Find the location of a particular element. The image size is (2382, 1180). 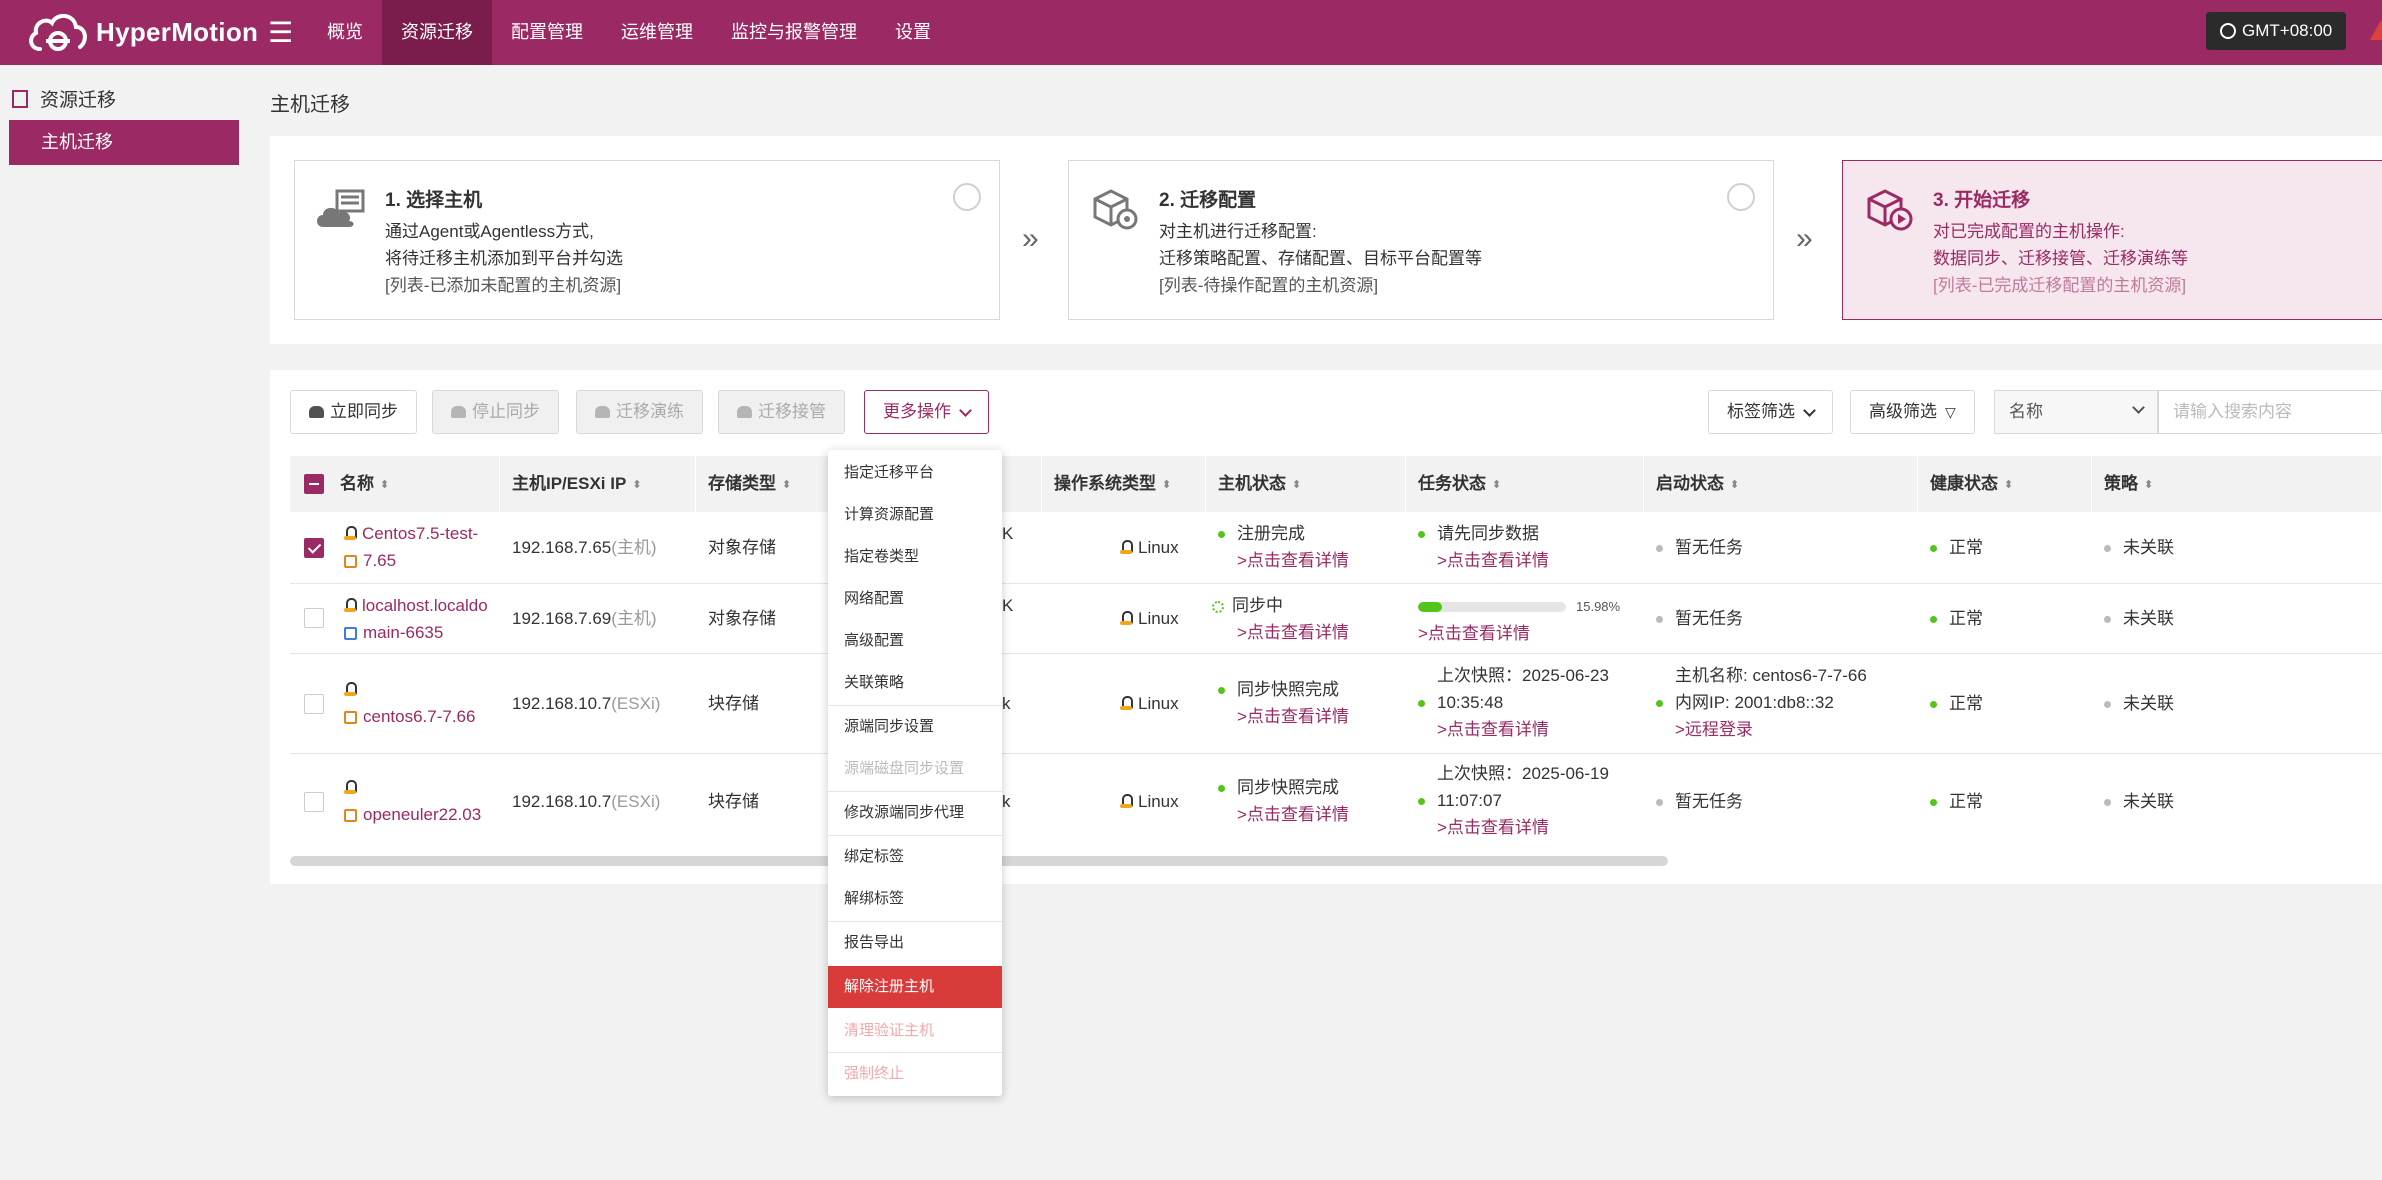

tag-filter-button: 标签筛选 is located at coordinates (1770, 412).